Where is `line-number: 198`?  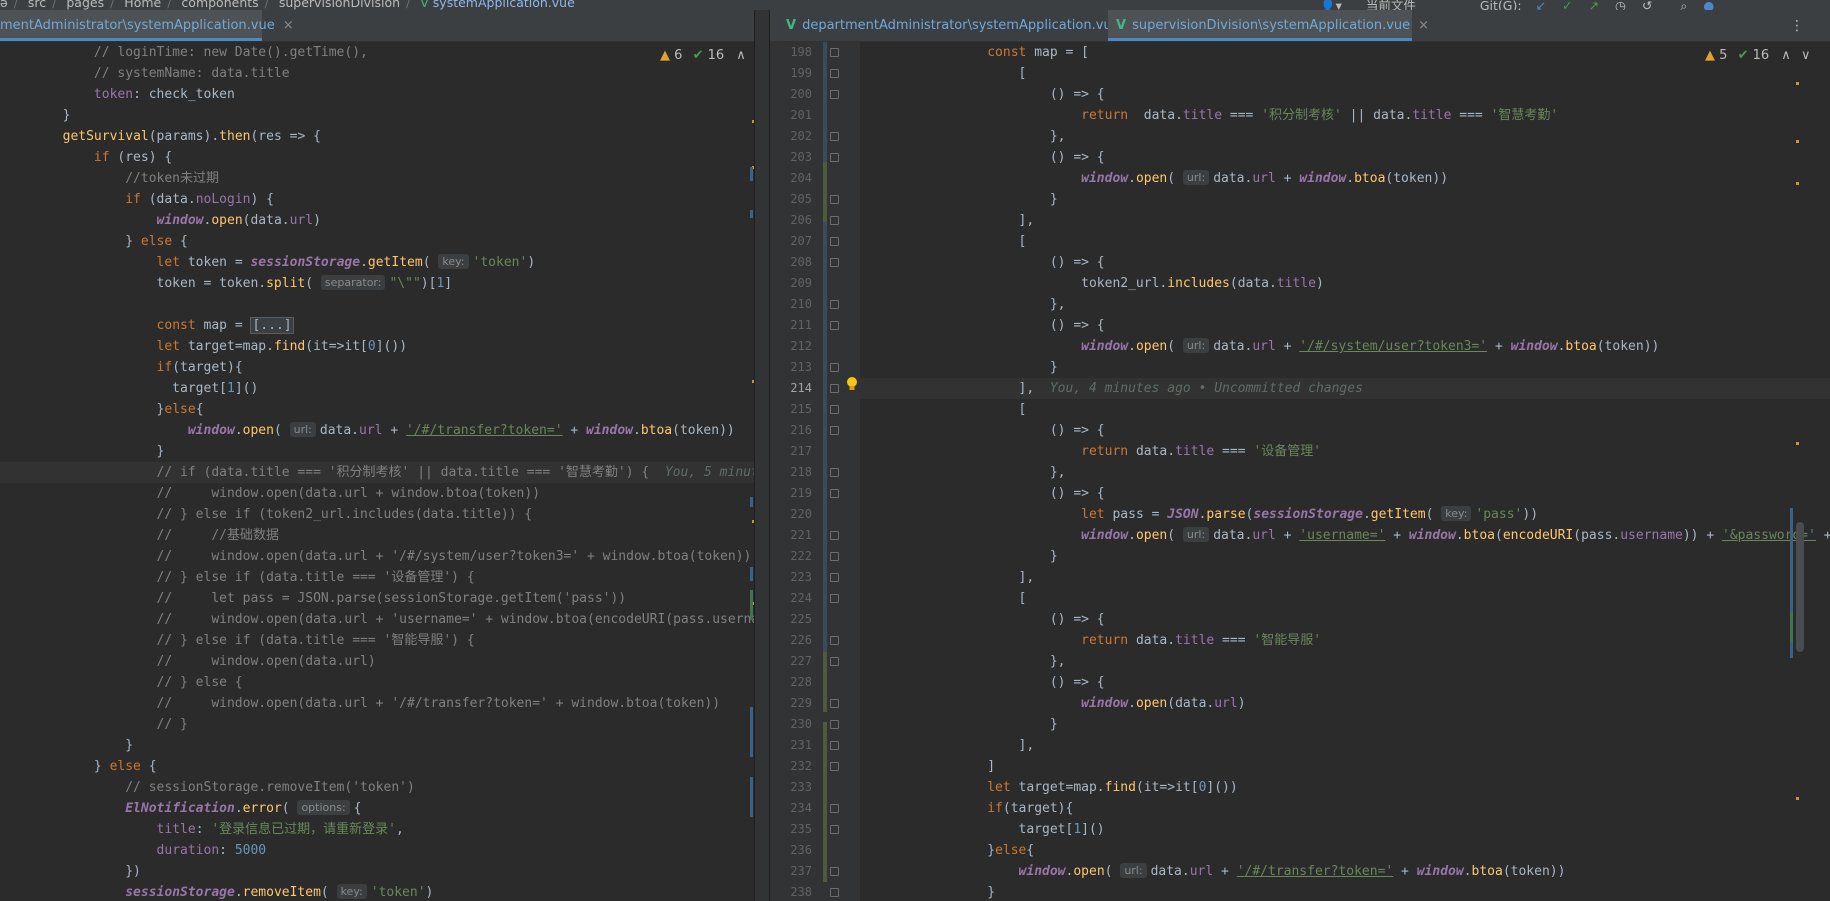
line-number: 198 is located at coordinates (801, 52).